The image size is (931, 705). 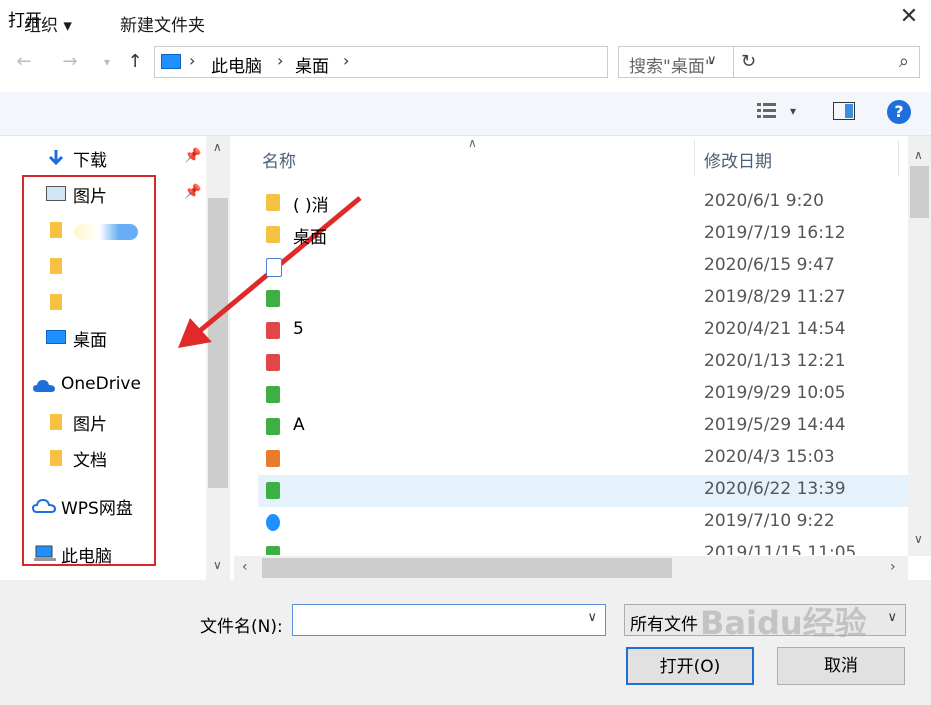 What do you see at coordinates (844, 111) in the screenshot?
I see `preview-pane-icon` at bounding box center [844, 111].